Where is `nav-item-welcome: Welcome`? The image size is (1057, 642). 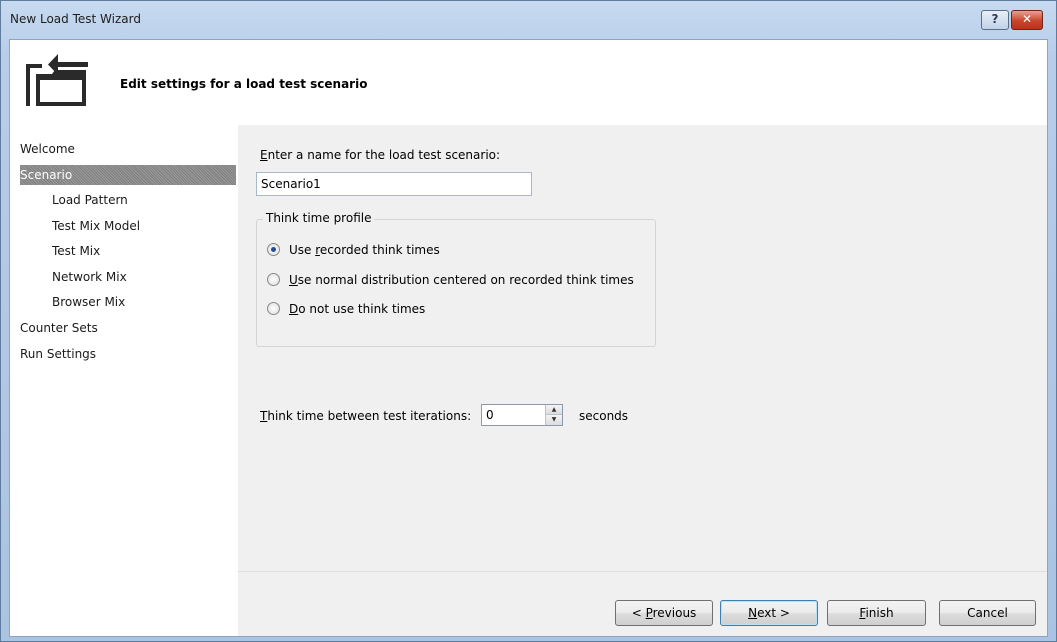 nav-item-welcome: Welcome is located at coordinates (47, 149).